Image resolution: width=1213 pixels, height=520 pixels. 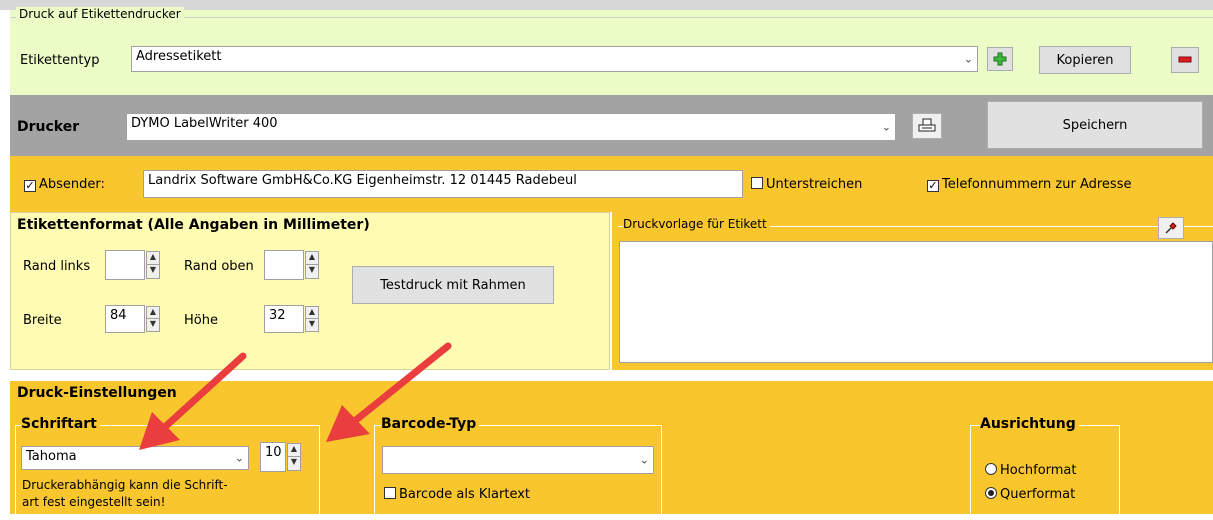 What do you see at coordinates (389, 392) in the screenshot?
I see `annotation-arrow-right` at bounding box center [389, 392].